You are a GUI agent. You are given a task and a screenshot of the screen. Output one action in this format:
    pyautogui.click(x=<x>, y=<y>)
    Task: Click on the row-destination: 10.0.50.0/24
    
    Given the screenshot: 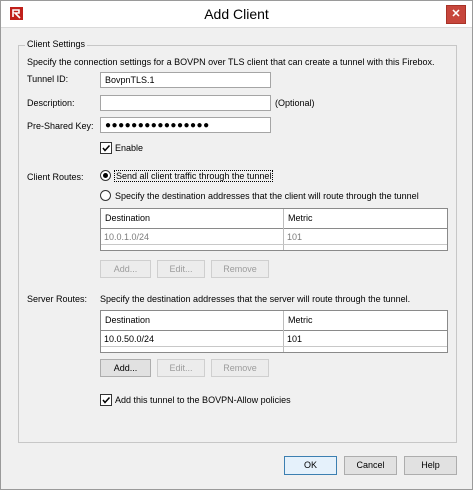 What is the action you would take?
    pyautogui.click(x=129, y=339)
    